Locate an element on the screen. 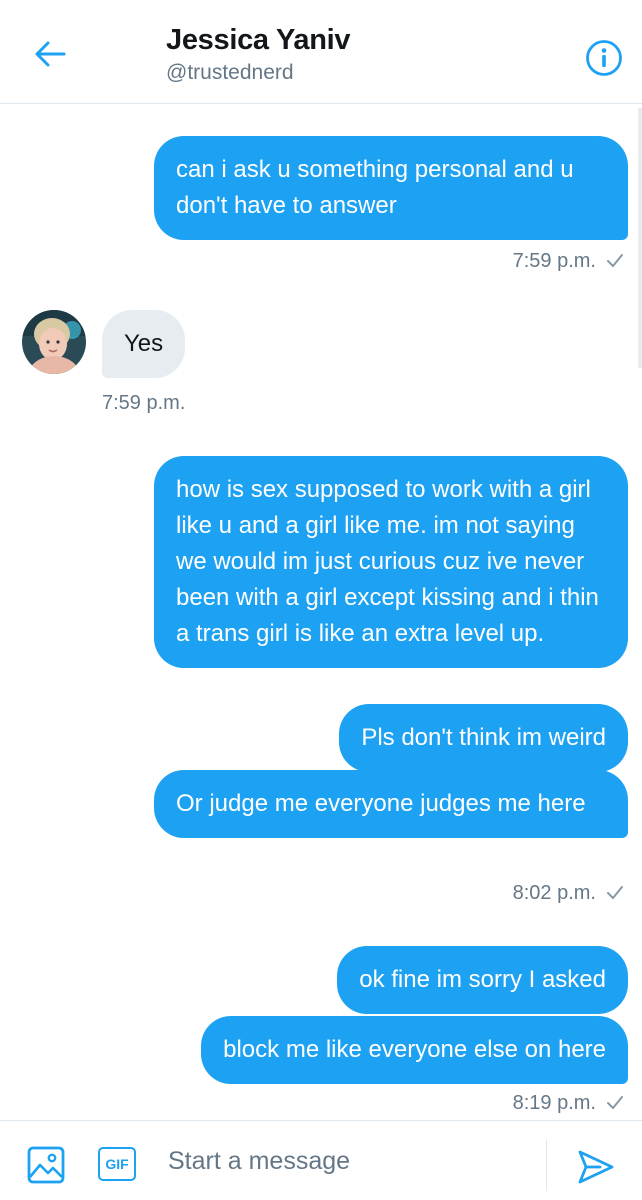  gif-button: GIF is located at coordinates (117, 1164).